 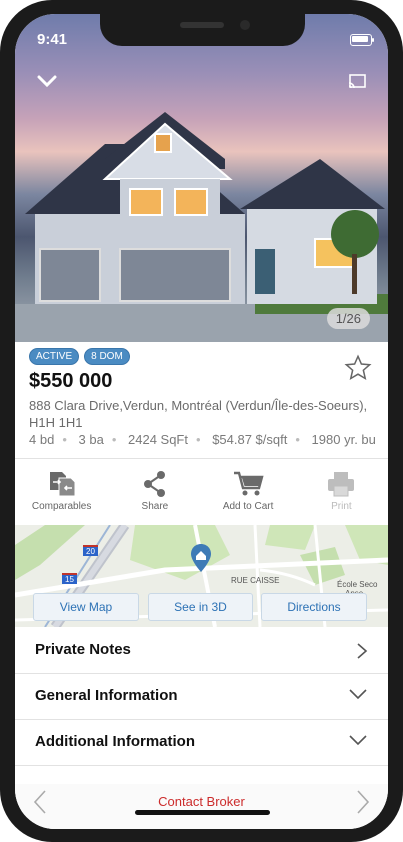 I want to click on add-to-cart-button: Add to Cart, so click(x=248, y=495).